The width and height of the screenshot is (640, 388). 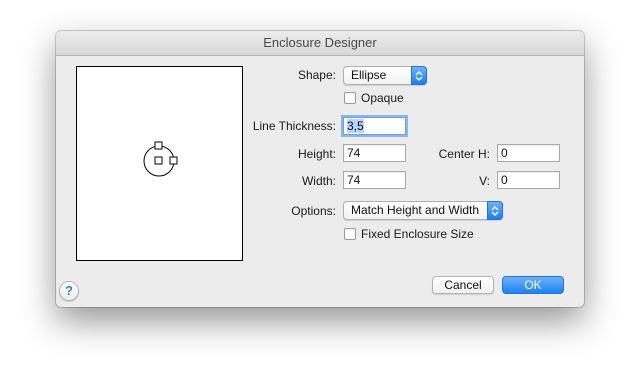 What do you see at coordinates (294, 126) in the screenshot?
I see `line-thickness-label: Line Thickness:` at bounding box center [294, 126].